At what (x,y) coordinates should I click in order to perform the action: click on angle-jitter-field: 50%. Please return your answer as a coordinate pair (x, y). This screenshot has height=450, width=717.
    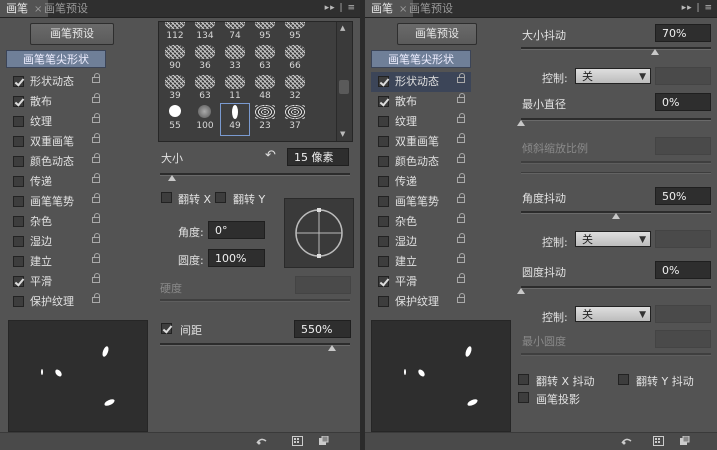
    Looking at the image, I should click on (683, 196).